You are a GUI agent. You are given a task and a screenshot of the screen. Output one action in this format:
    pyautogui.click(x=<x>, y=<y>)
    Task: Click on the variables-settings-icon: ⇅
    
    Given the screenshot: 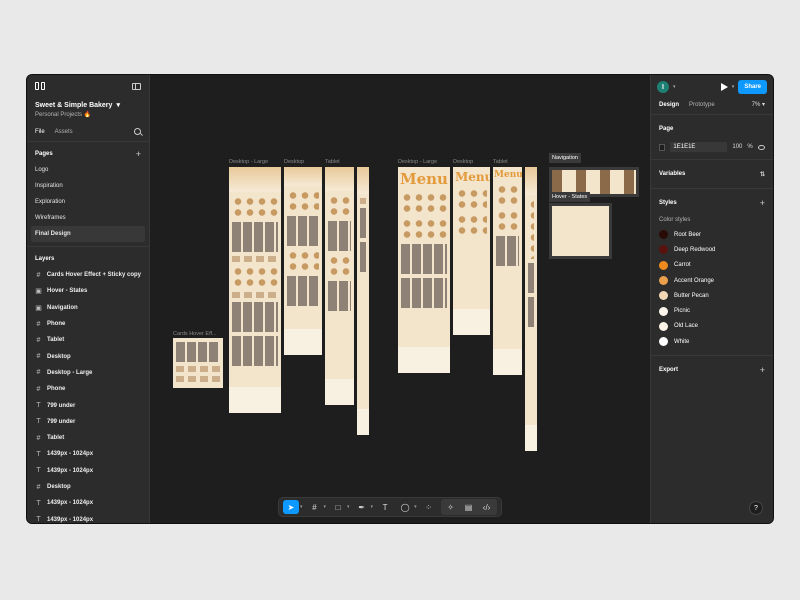 What is the action you would take?
    pyautogui.click(x=762, y=174)
    